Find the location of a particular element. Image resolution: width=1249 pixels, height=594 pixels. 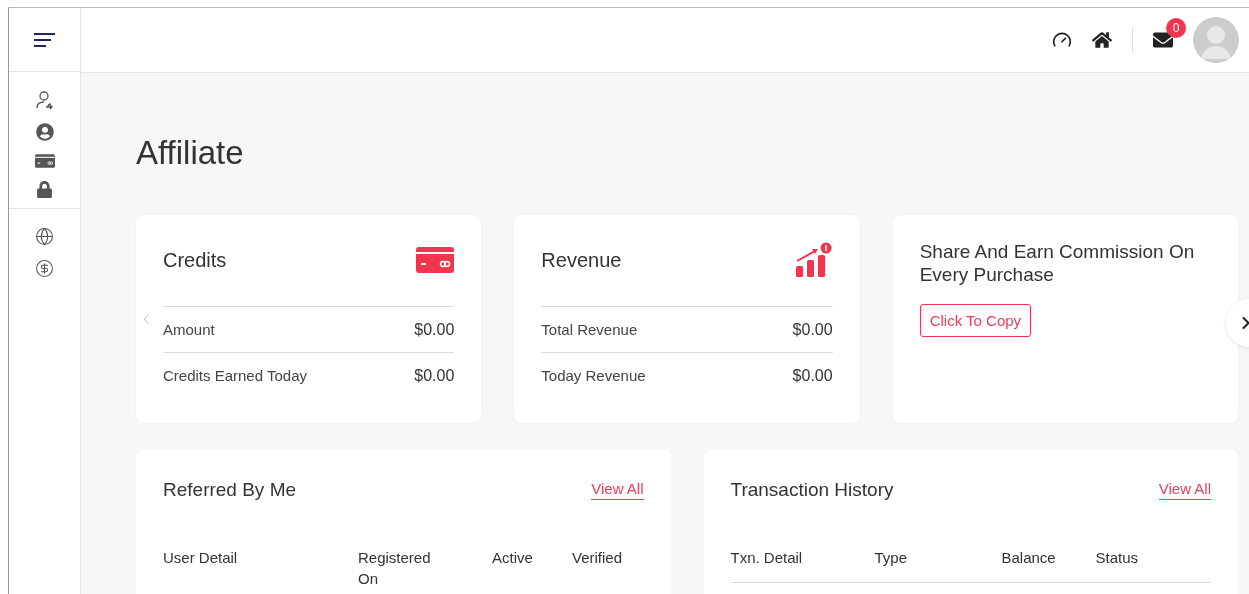

column-header: Verified is located at coordinates (598, 558).